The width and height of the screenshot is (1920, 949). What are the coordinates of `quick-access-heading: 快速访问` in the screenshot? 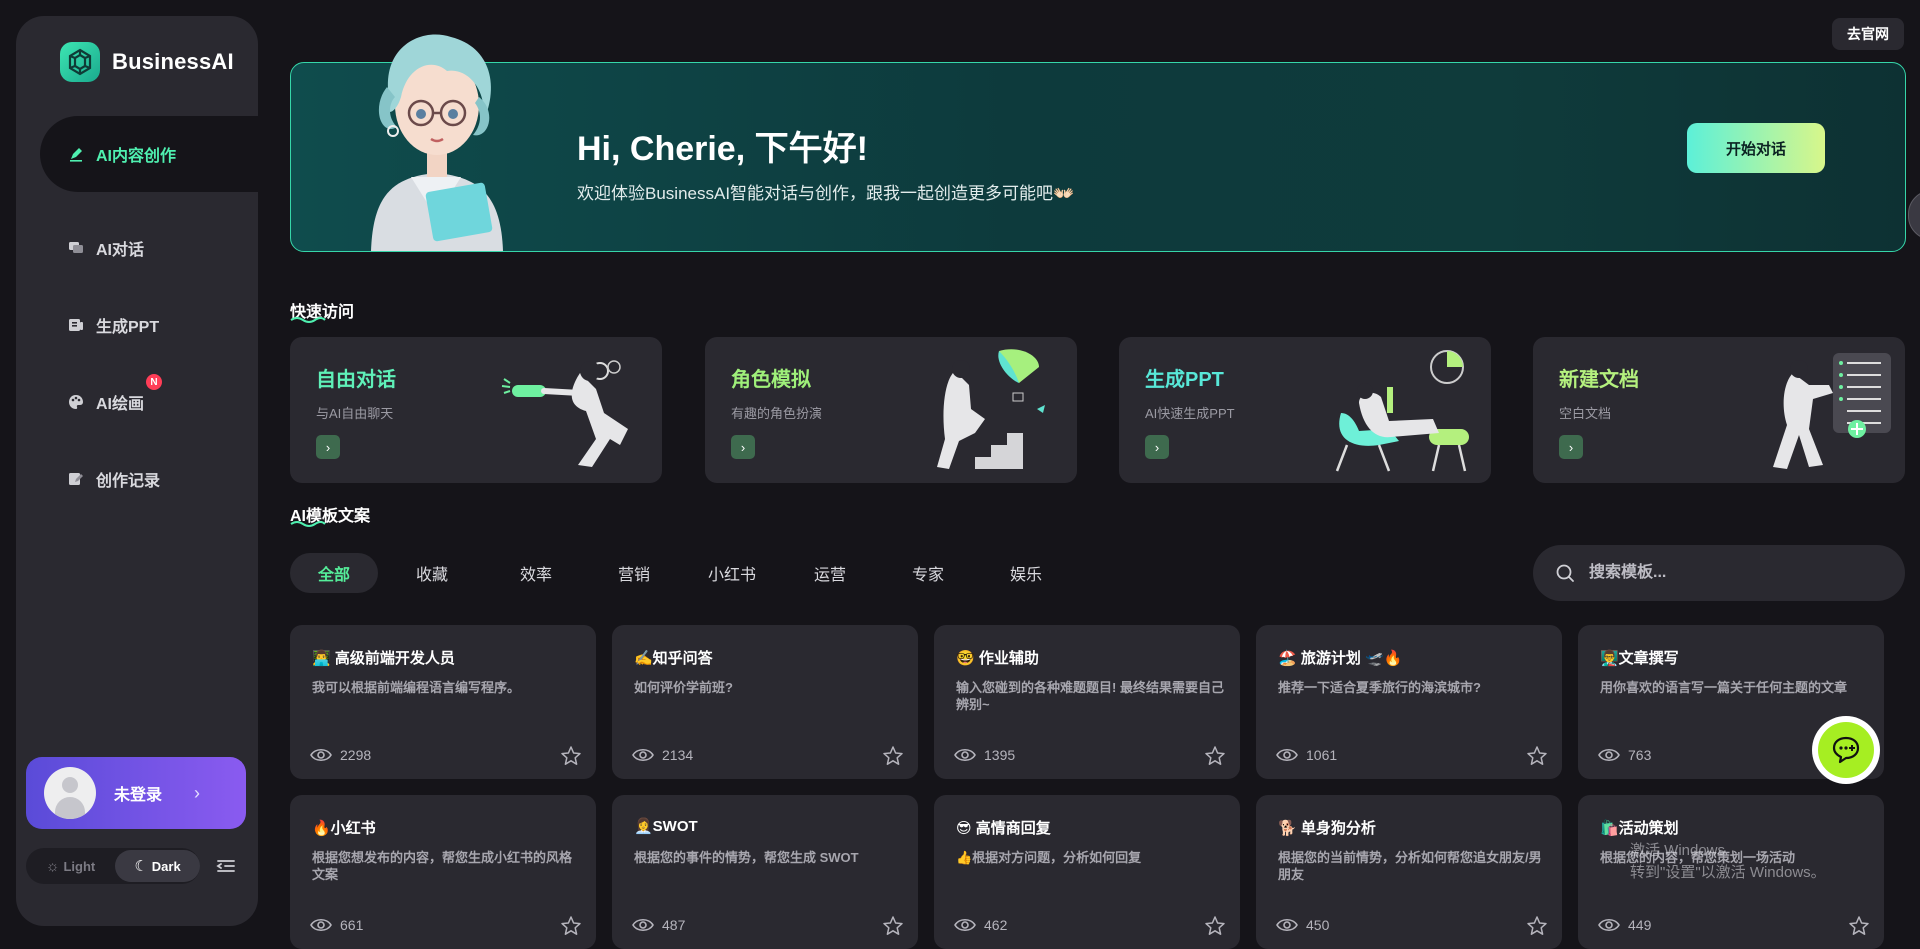 It's located at (322, 310).